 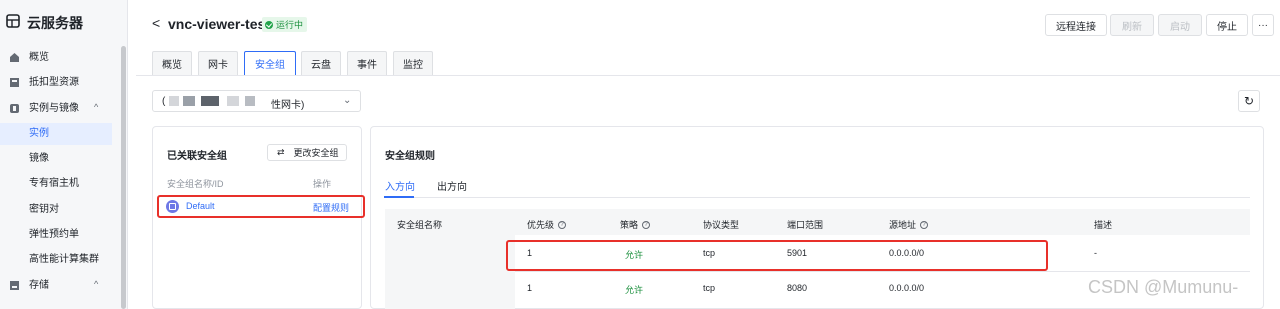 I want to click on check-circle-icon, so click(x=269, y=24).